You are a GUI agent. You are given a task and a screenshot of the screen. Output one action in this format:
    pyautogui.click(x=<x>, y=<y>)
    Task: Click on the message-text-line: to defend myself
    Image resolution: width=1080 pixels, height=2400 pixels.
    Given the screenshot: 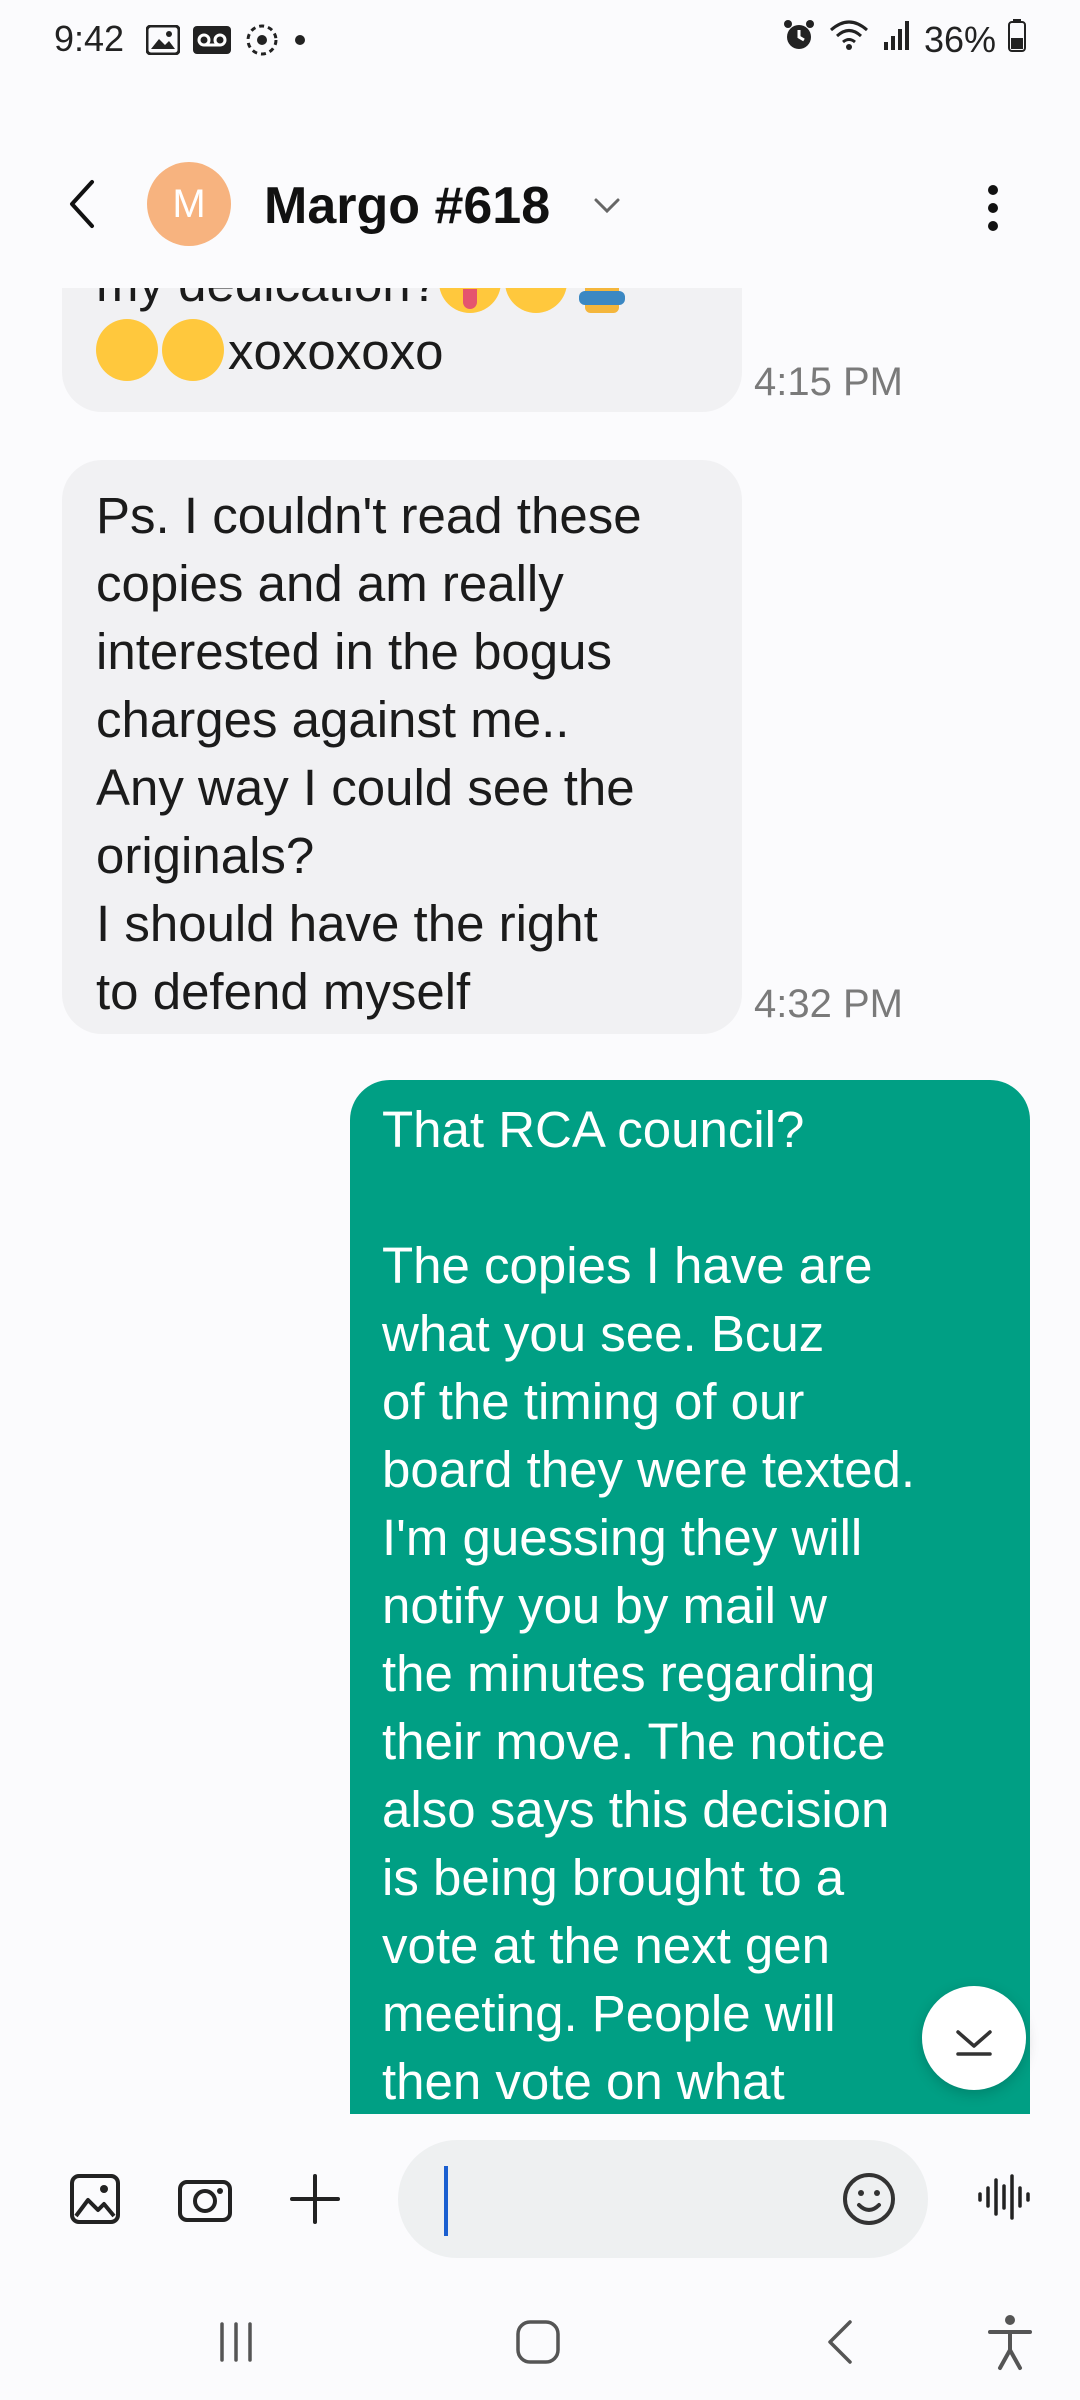 What is the action you would take?
    pyautogui.click(x=283, y=991)
    